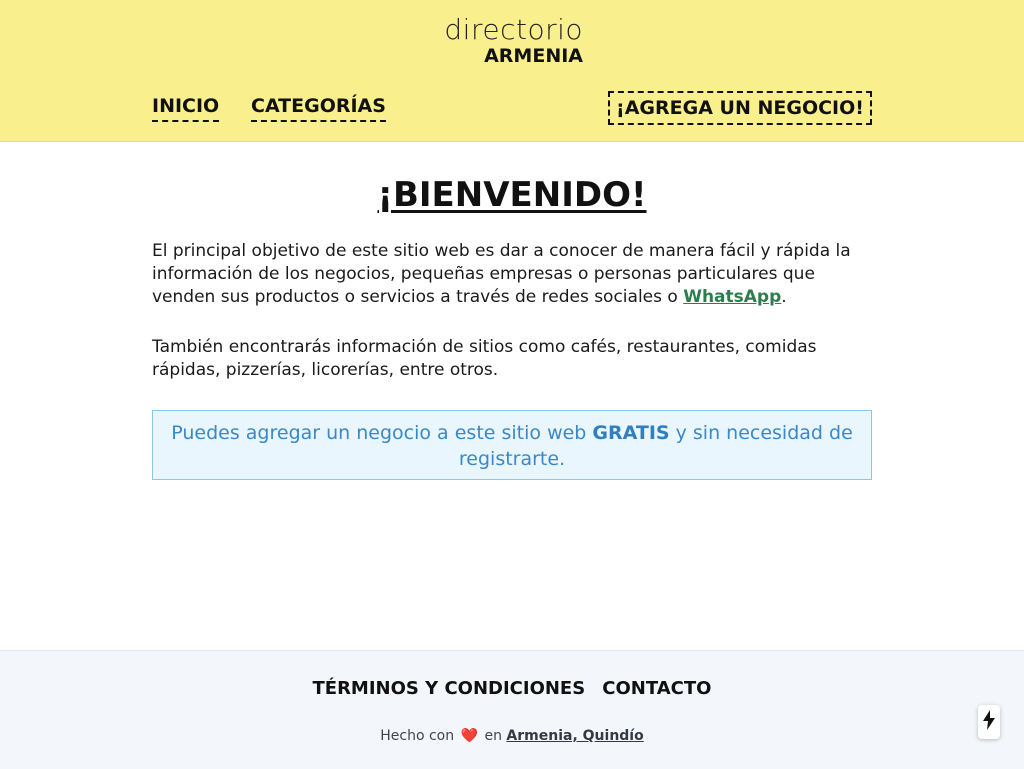  What do you see at coordinates (449, 689) in the screenshot?
I see `footer-link-terms: TÉRMINOS Y CONDICIONES` at bounding box center [449, 689].